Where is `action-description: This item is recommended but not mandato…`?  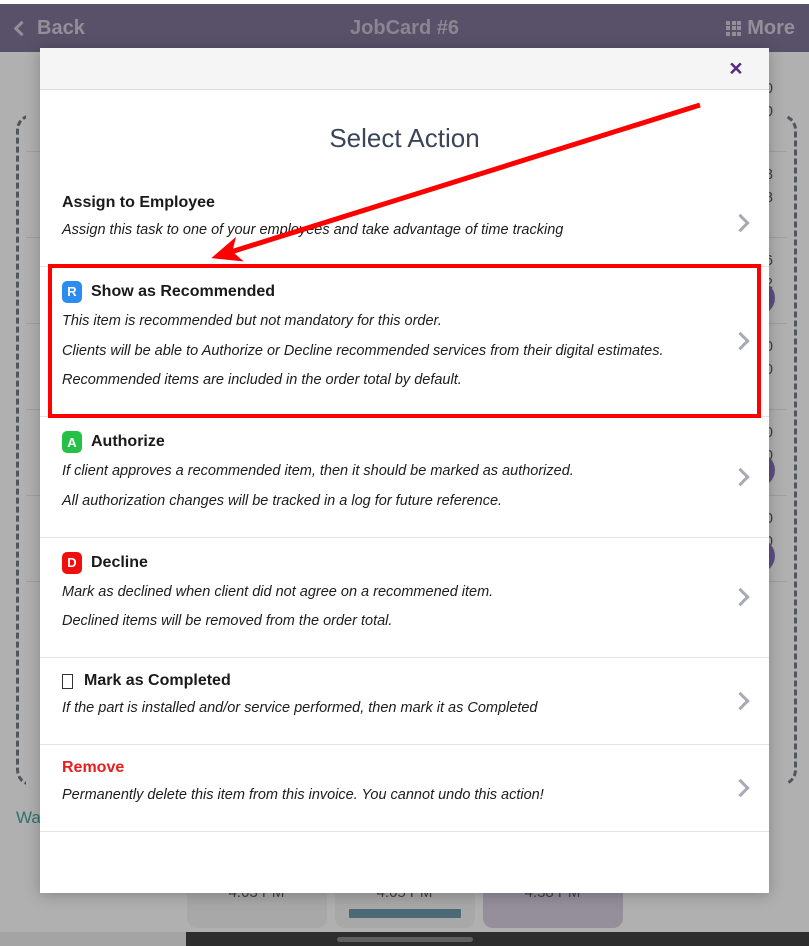
action-description: This item is recommended but not mandato… is located at coordinates (252, 320).